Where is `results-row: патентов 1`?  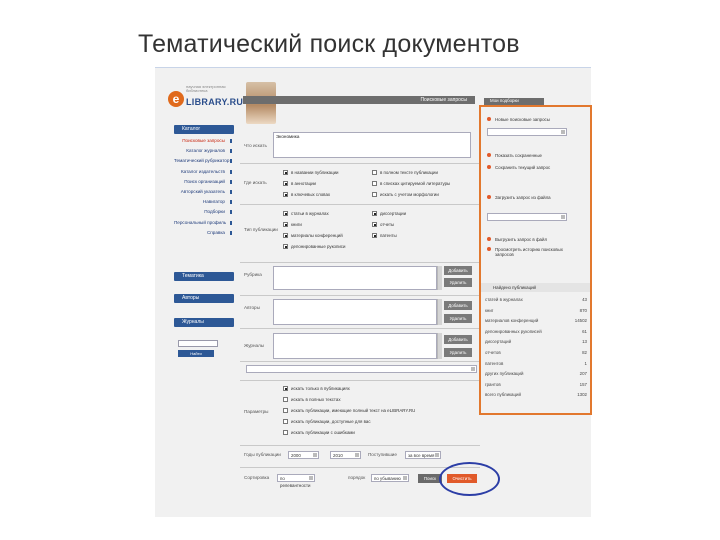 results-row: патентов 1 is located at coordinates (537, 364).